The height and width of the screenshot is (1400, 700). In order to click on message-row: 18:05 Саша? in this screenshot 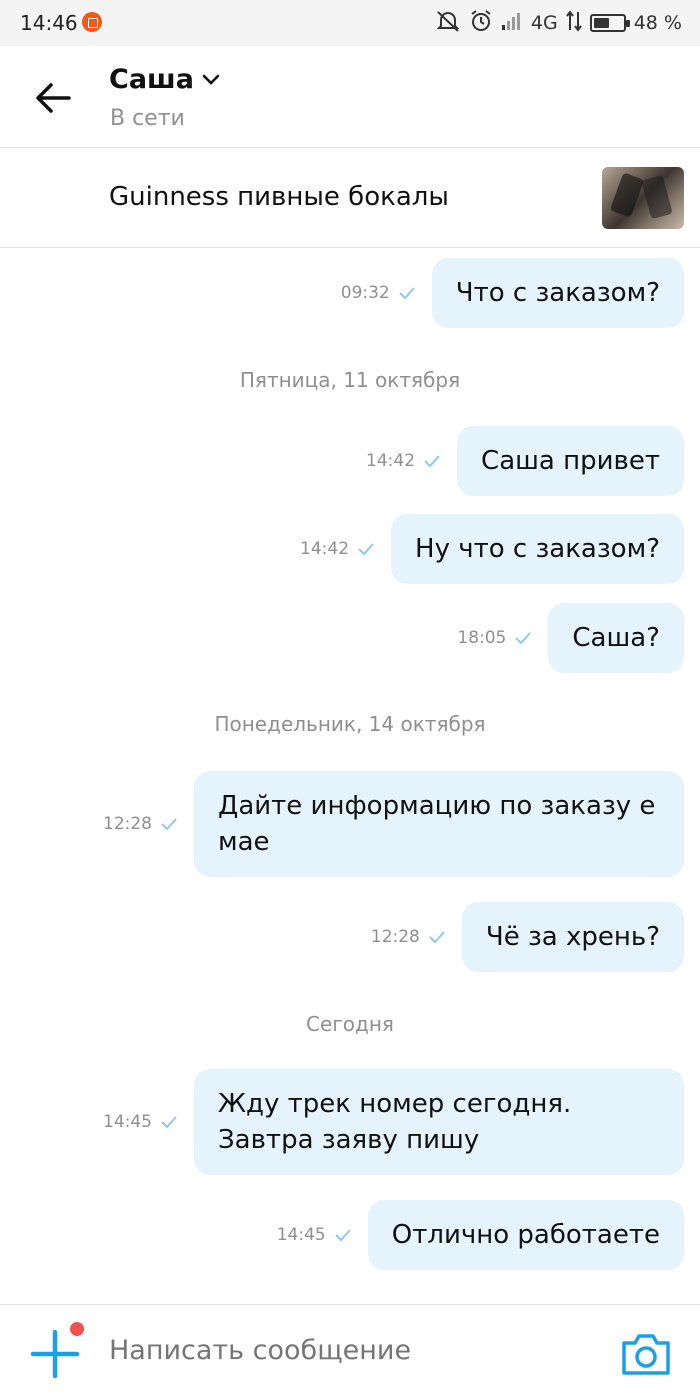, I will do `click(570, 638)`.